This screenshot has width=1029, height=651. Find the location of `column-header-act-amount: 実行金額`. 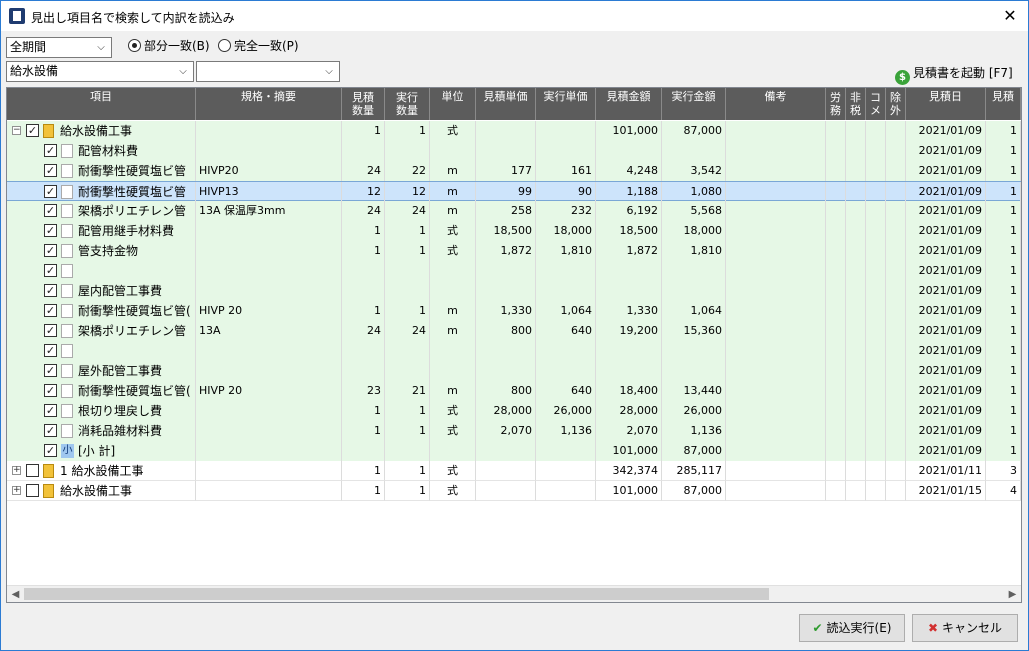

column-header-act-amount: 実行金額 is located at coordinates (694, 104).